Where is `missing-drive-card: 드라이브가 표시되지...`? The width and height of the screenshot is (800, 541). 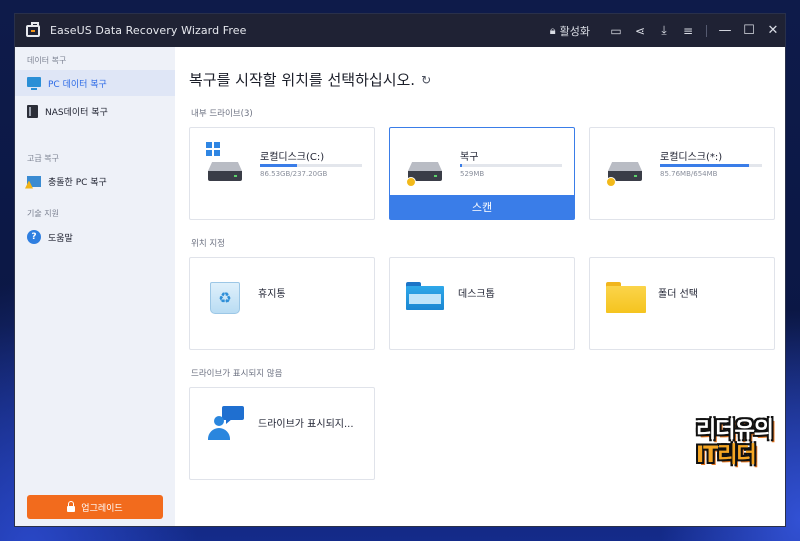 missing-drive-card: 드라이브가 표시되지... is located at coordinates (282, 433).